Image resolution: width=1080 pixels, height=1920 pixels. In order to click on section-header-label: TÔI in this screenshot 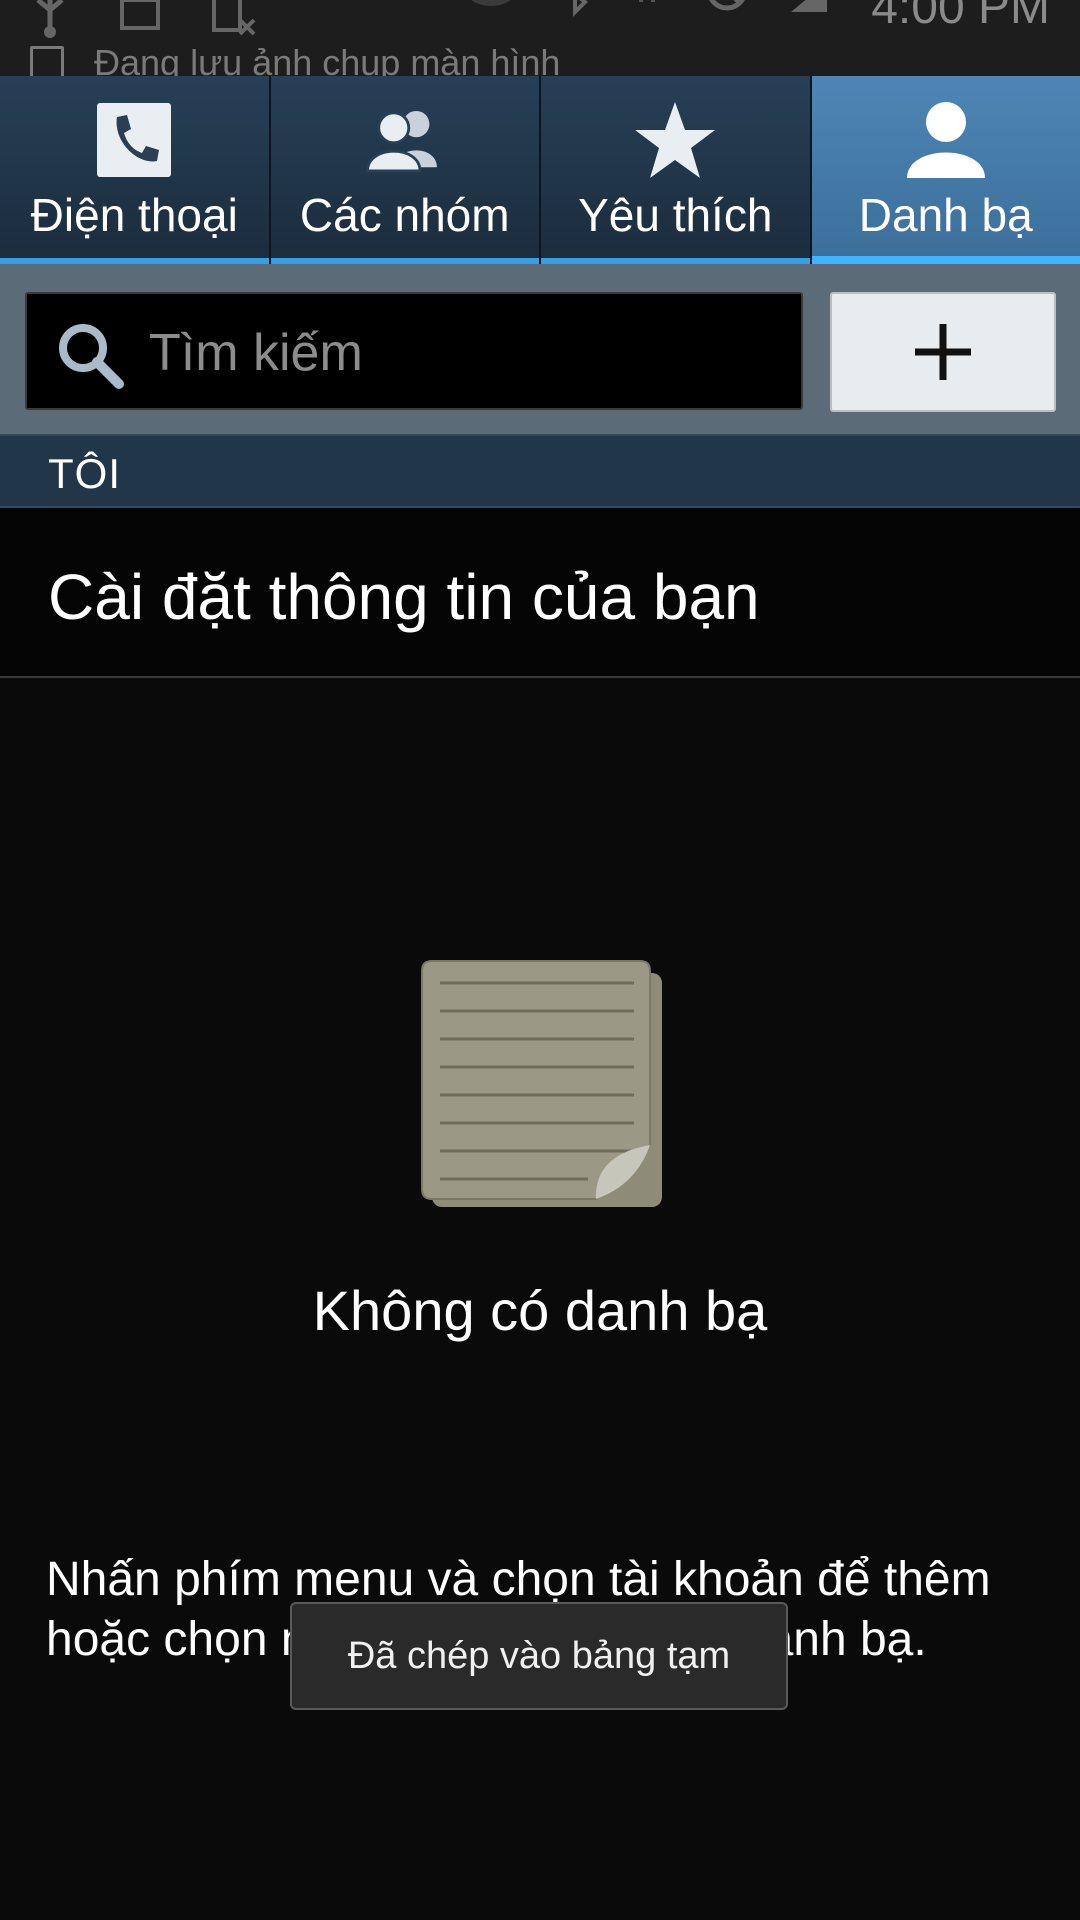, I will do `click(84, 473)`.